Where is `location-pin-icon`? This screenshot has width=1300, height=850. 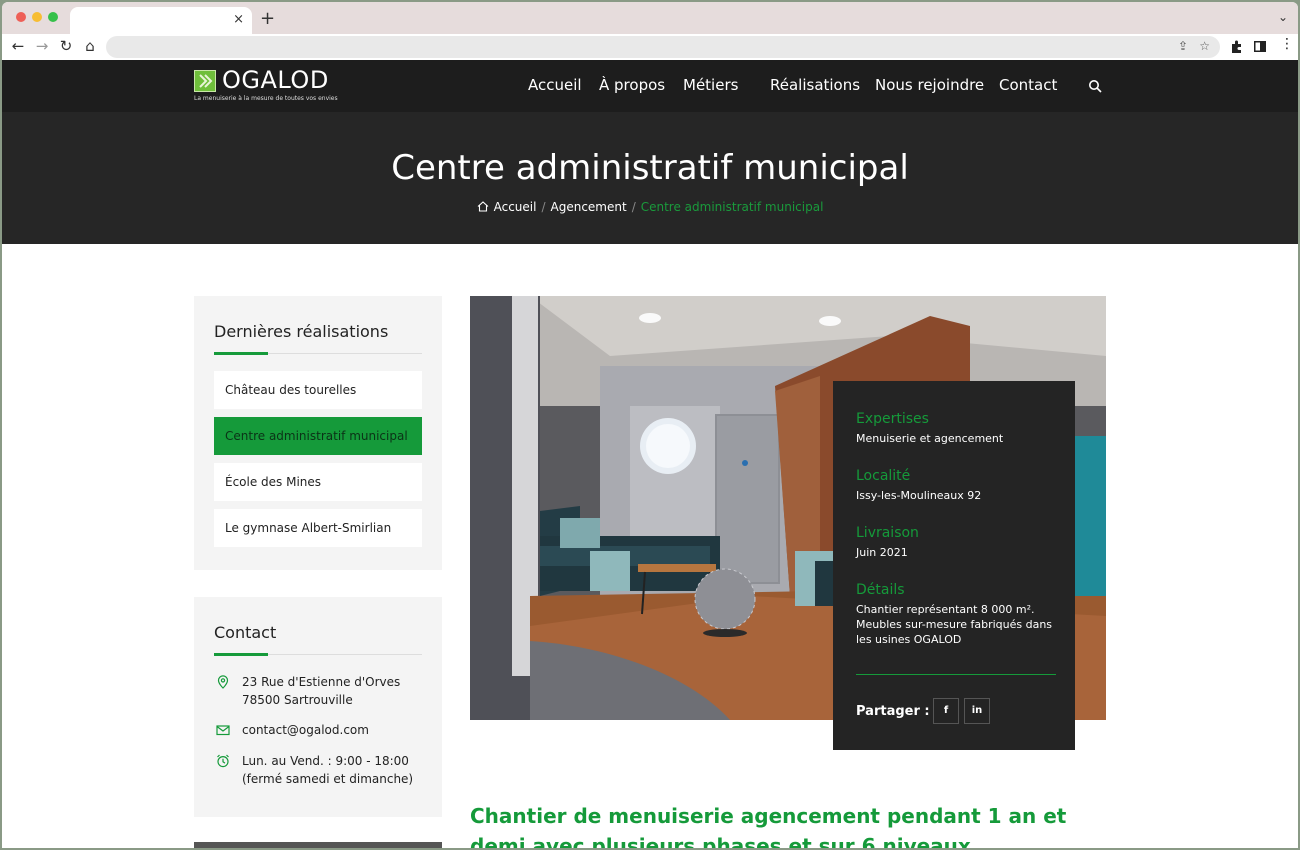
location-pin-icon is located at coordinates (223, 682).